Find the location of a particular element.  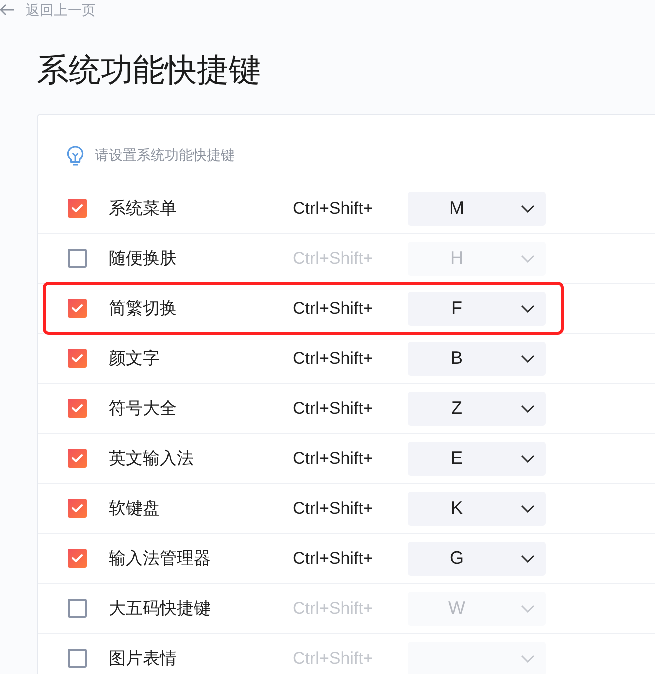

key-dropdown: F is located at coordinates (477, 309).